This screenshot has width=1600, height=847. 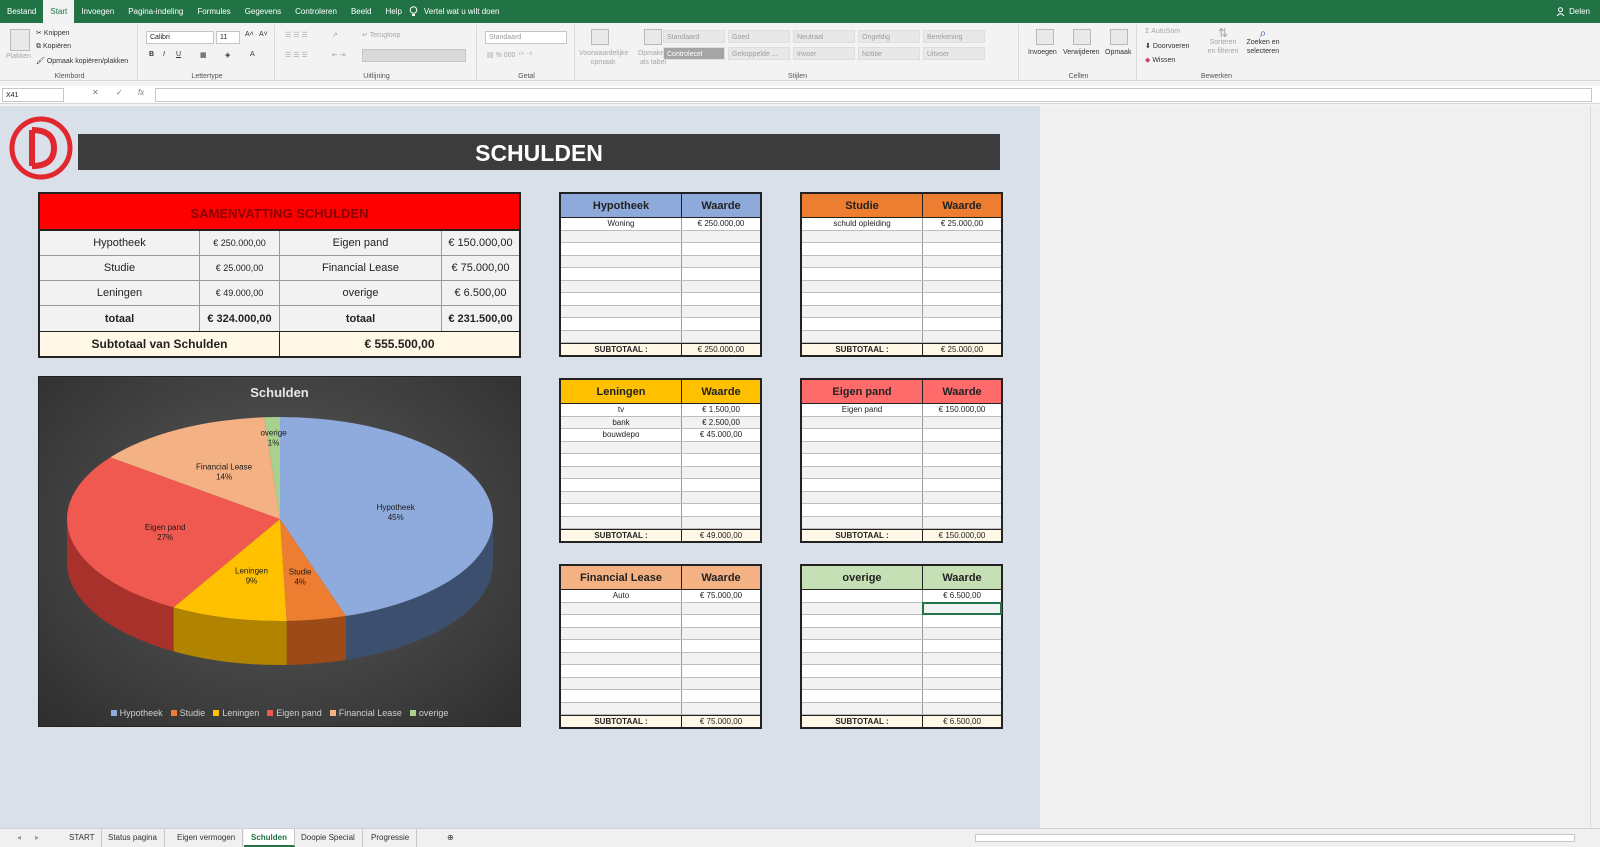 I want to click on summary-cell-l1: Hypotheek, so click(x=120, y=243).